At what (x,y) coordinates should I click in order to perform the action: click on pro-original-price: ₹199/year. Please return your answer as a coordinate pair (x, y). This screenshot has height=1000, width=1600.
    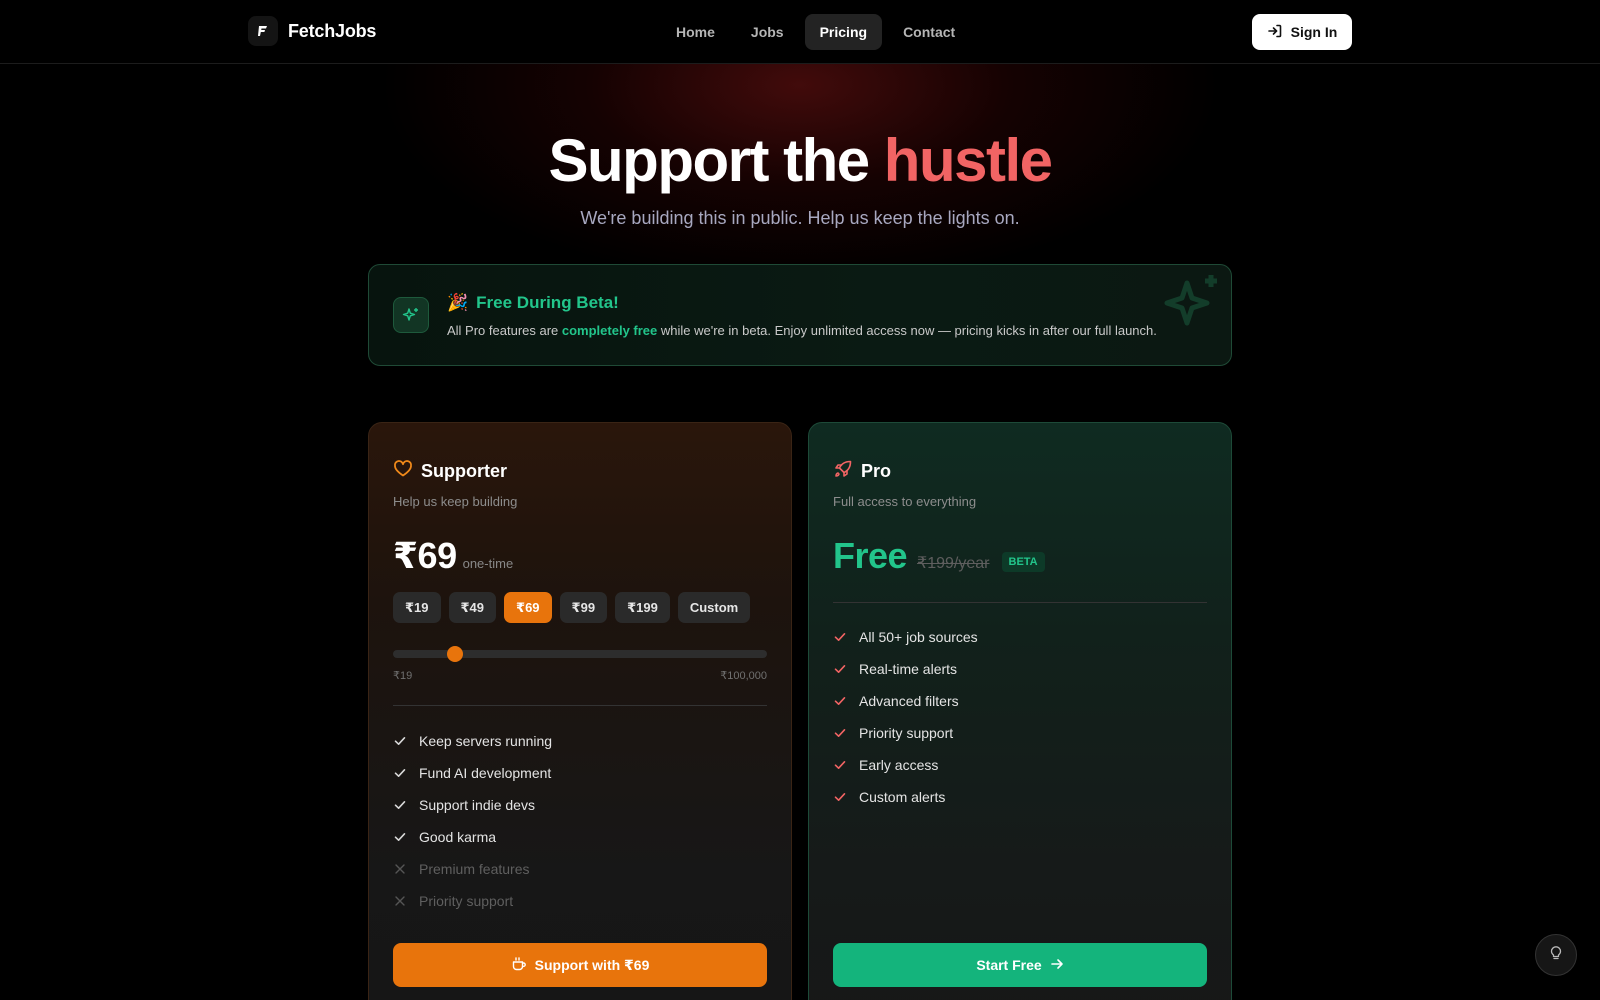
    Looking at the image, I should click on (953, 563).